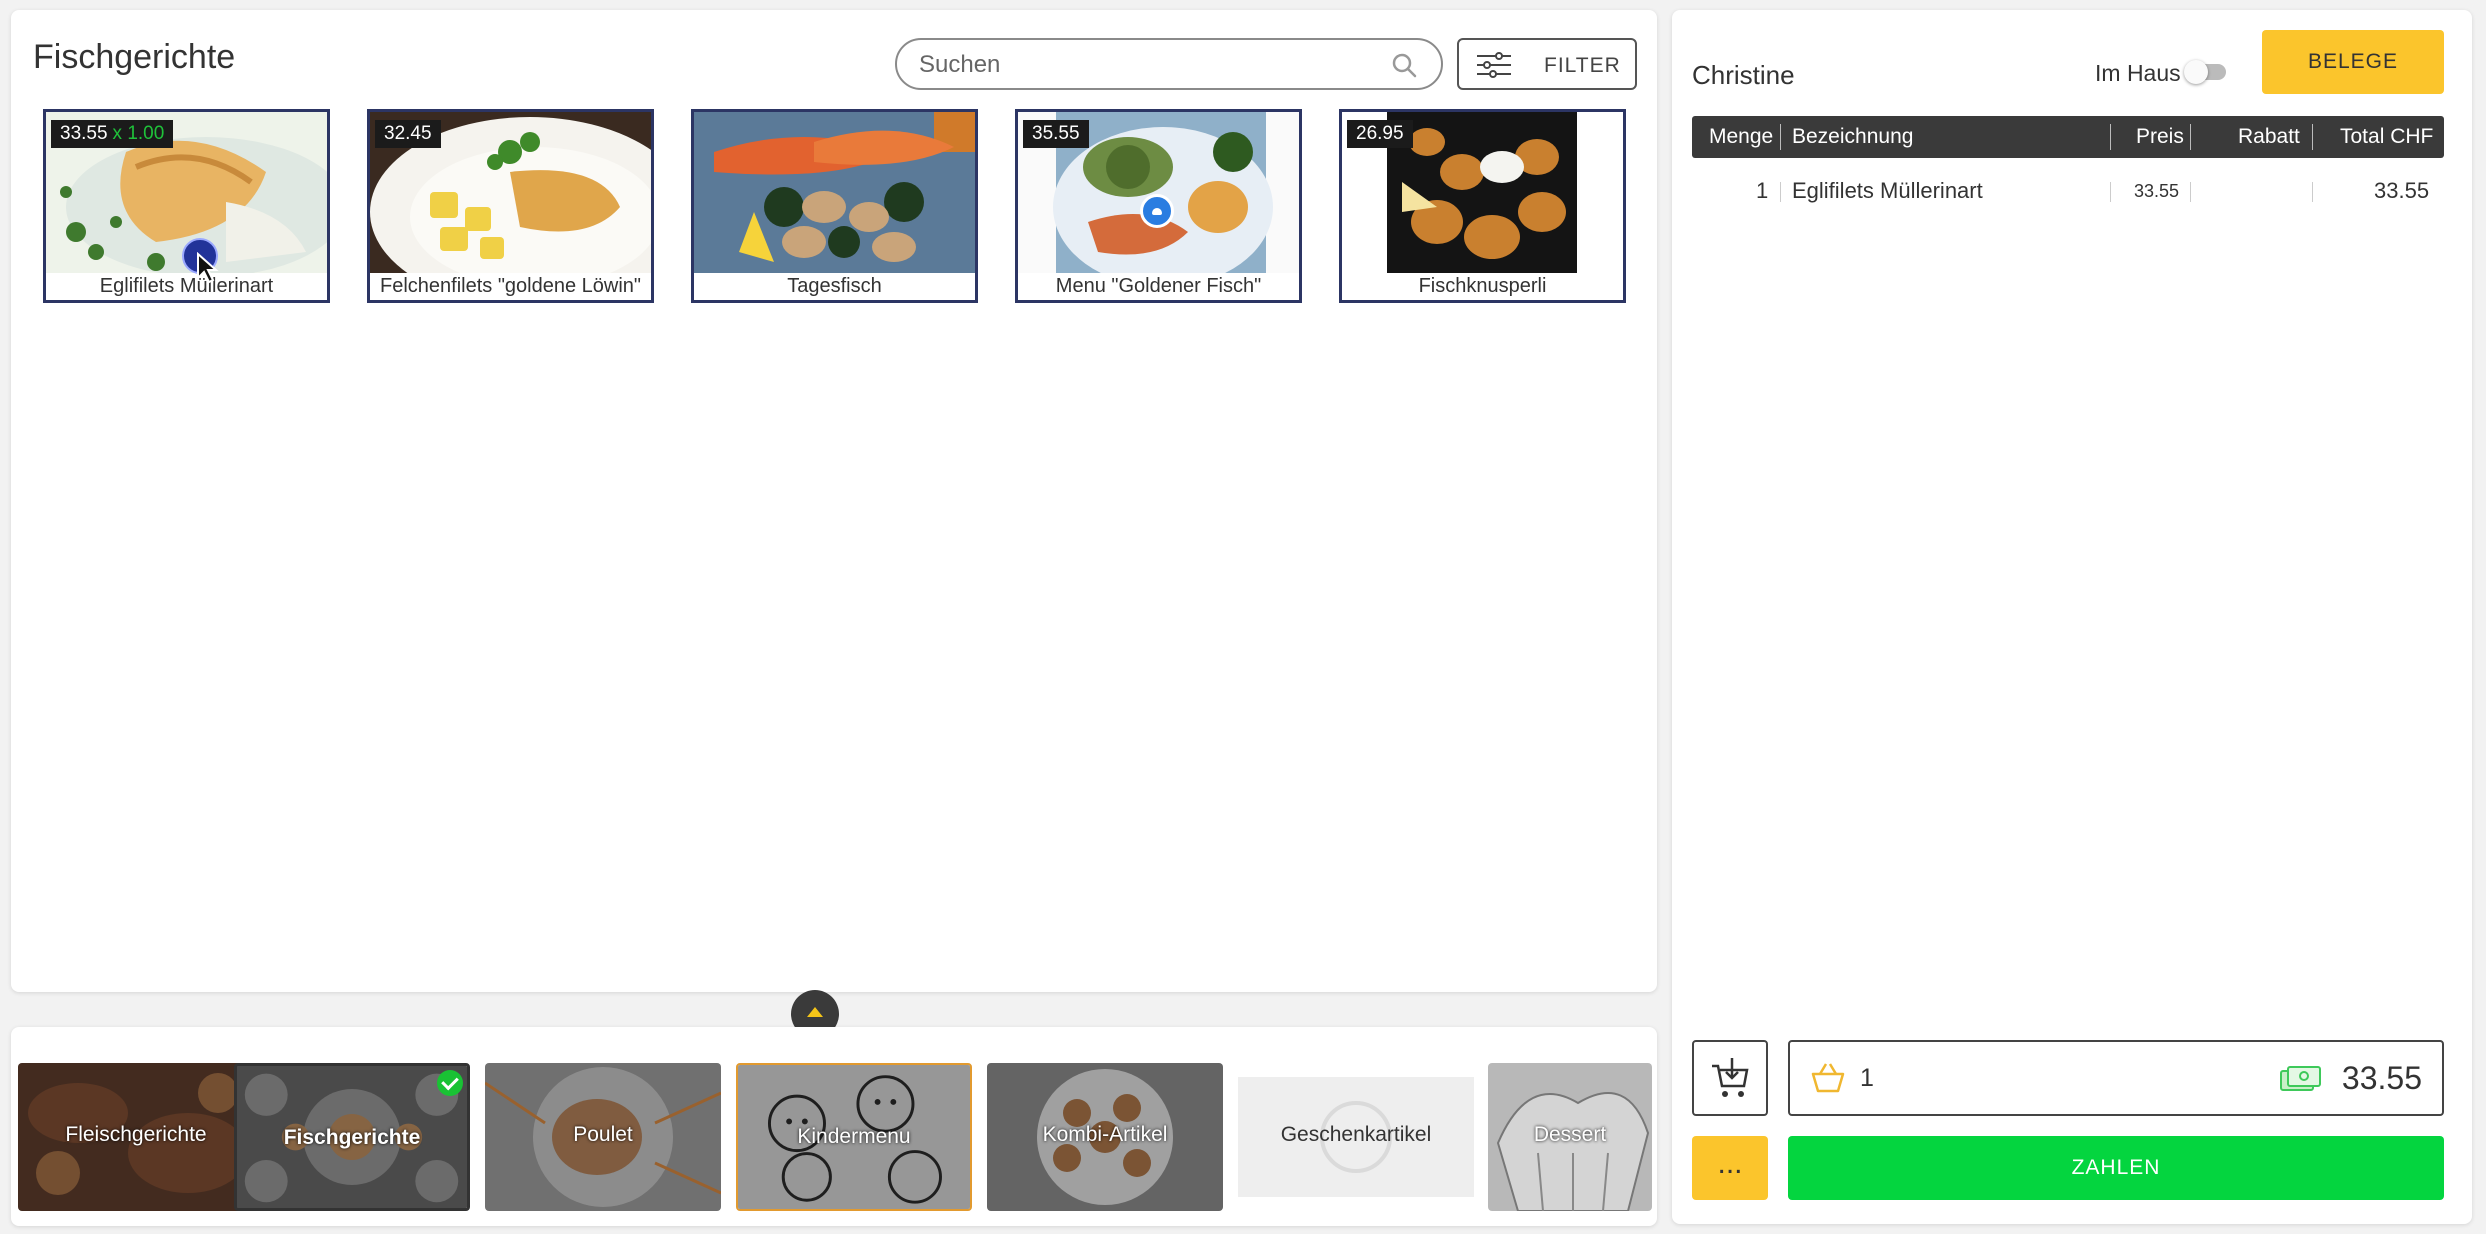  What do you see at coordinates (1570, 1134) in the screenshot?
I see `category-label: Dessert` at bounding box center [1570, 1134].